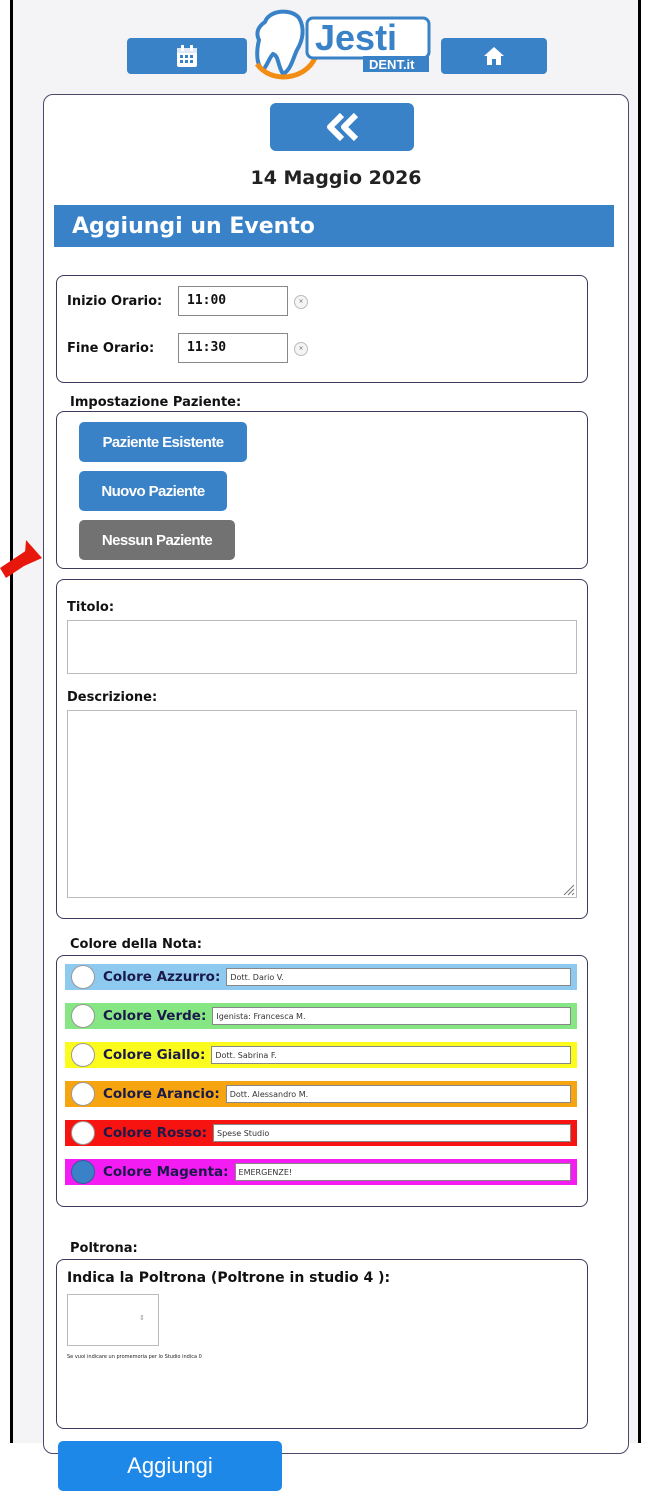  What do you see at coordinates (391, 1055) in the screenshot?
I see `color-input-giallo: Dott. Sabrina F.` at bounding box center [391, 1055].